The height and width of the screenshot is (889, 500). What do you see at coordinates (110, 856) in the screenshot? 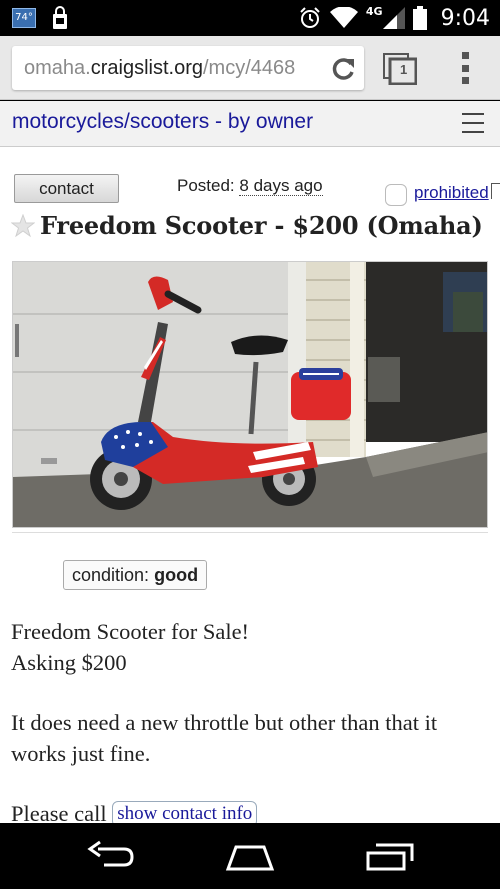
I see `back-icon` at bounding box center [110, 856].